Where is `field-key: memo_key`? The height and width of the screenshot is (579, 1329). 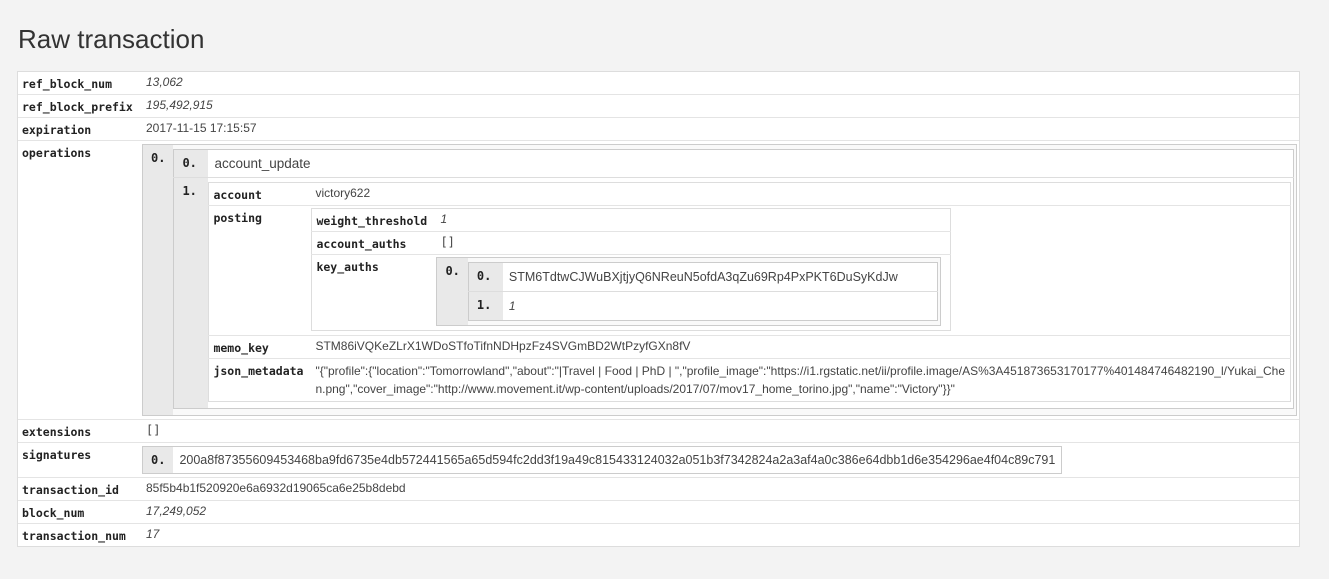
field-key: memo_key is located at coordinates (260, 347).